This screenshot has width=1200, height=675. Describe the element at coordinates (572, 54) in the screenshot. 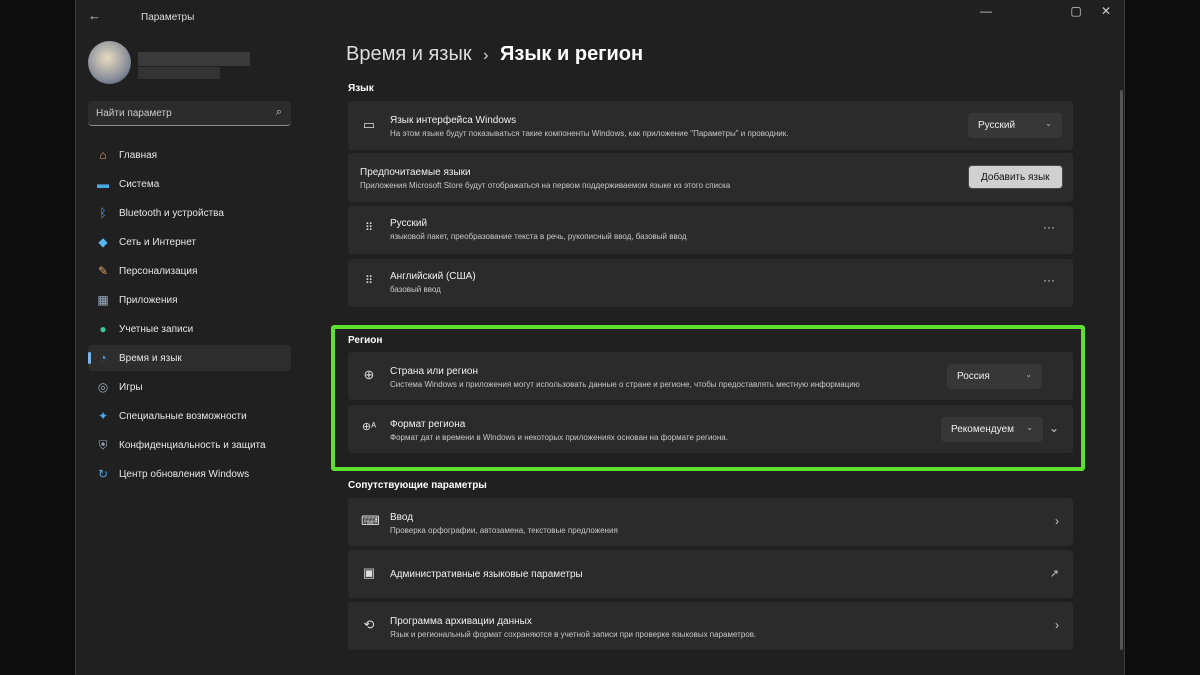

I see `page-title: Язык и регион` at that location.